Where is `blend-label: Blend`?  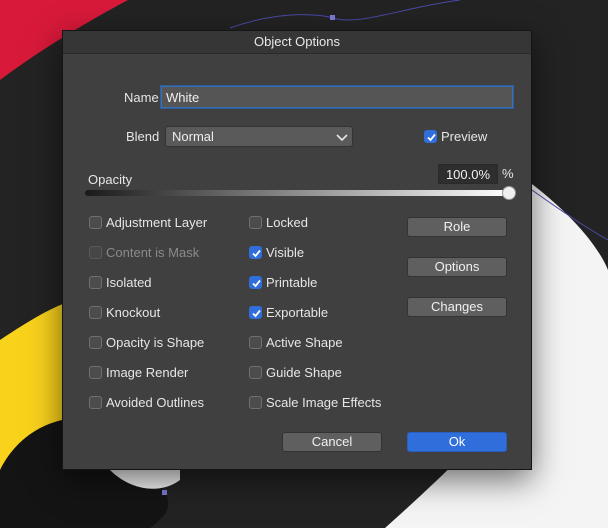 blend-label: Blend is located at coordinates (143, 136).